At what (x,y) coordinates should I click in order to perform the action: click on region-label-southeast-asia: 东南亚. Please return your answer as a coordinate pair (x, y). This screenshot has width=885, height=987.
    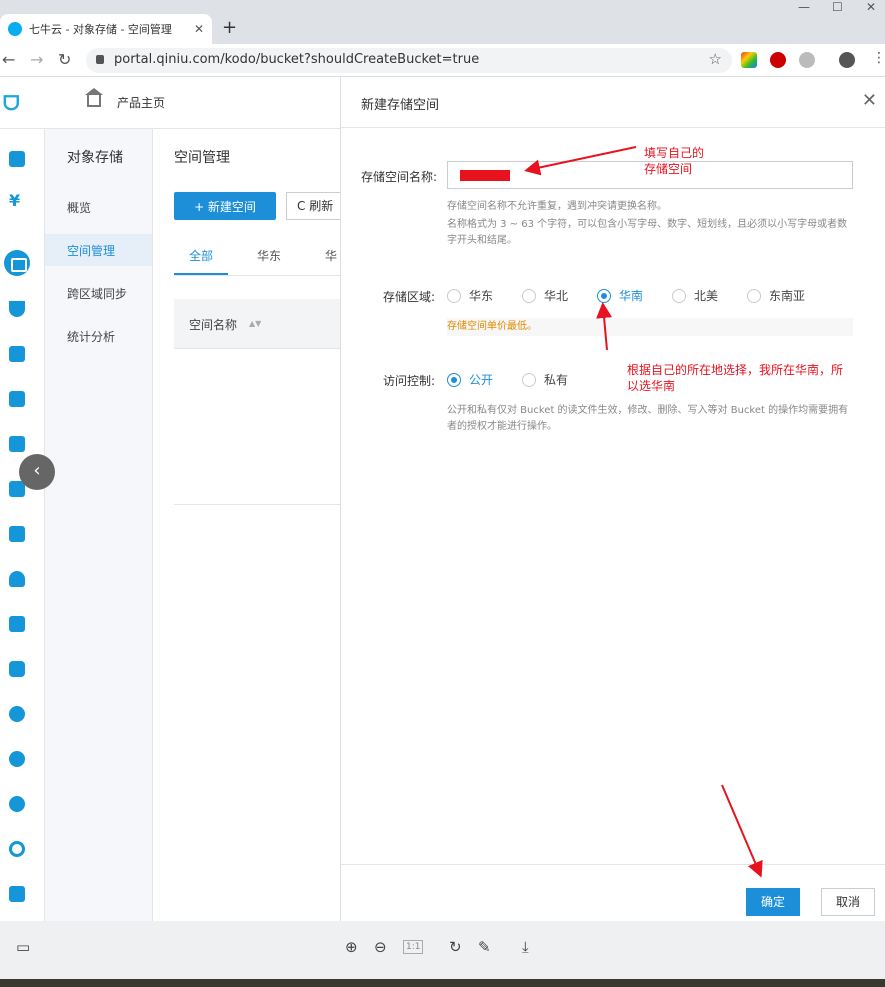
    Looking at the image, I should click on (787, 296).